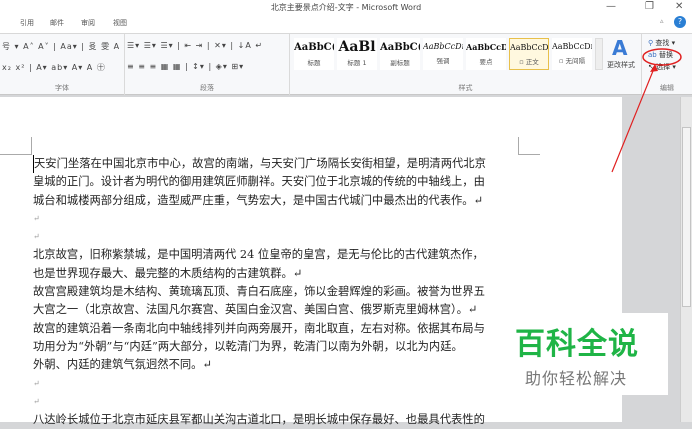  I want to click on annotation-overlay, so click(646, 110).